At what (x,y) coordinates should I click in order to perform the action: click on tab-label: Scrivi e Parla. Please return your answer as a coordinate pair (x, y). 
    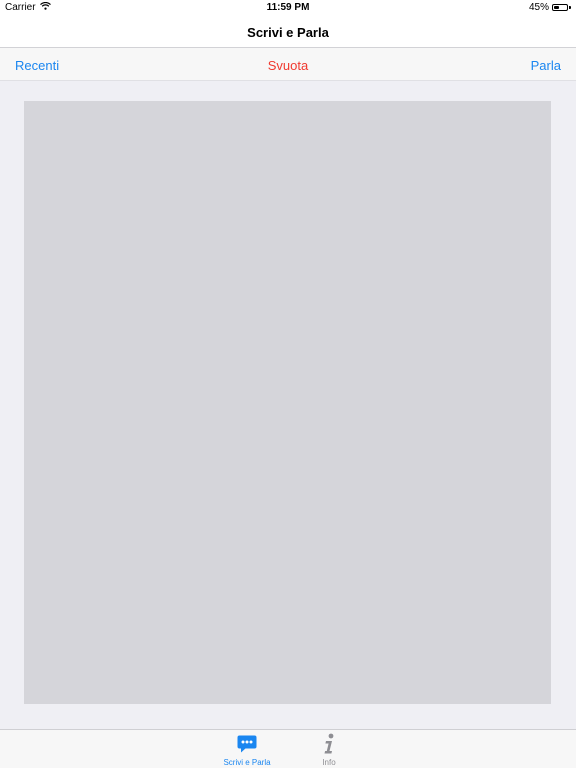
    Looking at the image, I should click on (247, 762).